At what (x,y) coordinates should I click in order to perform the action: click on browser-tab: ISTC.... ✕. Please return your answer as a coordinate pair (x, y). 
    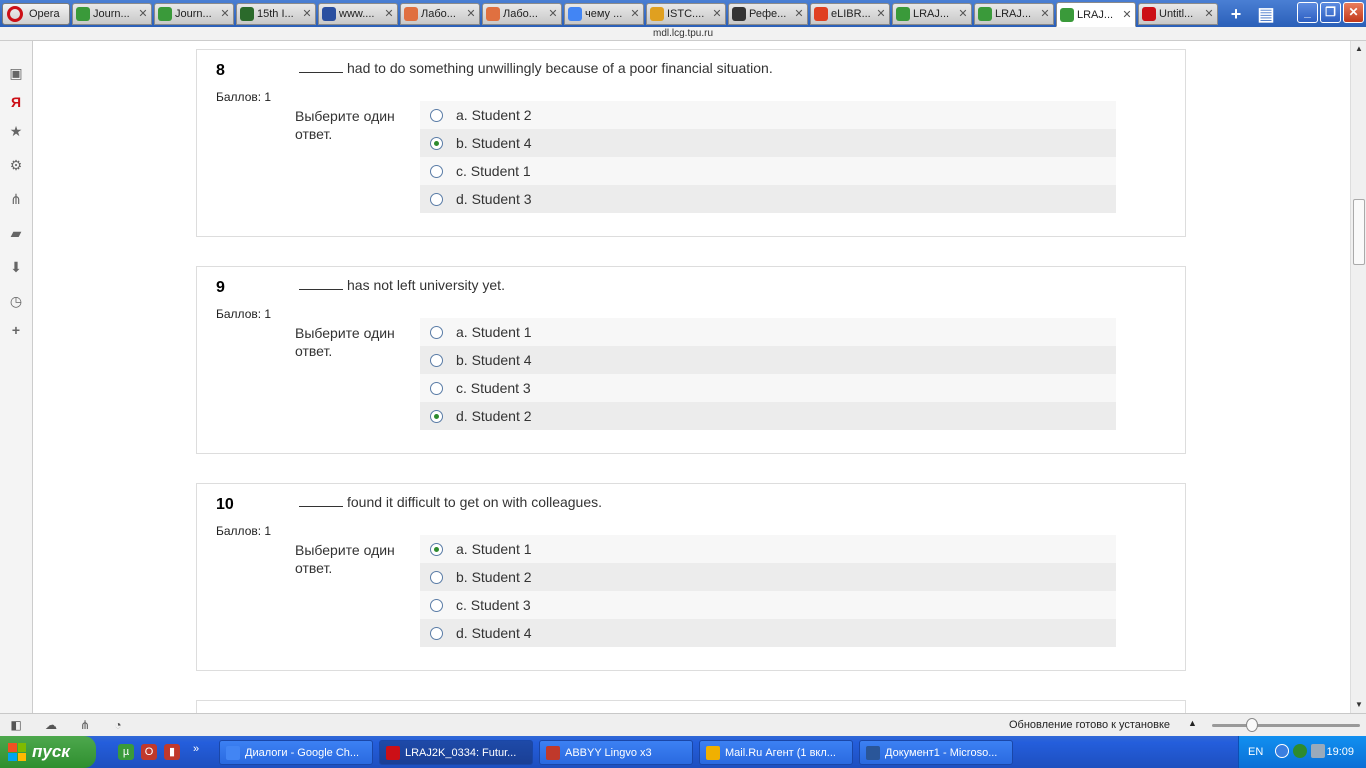
    Looking at the image, I should click on (686, 13).